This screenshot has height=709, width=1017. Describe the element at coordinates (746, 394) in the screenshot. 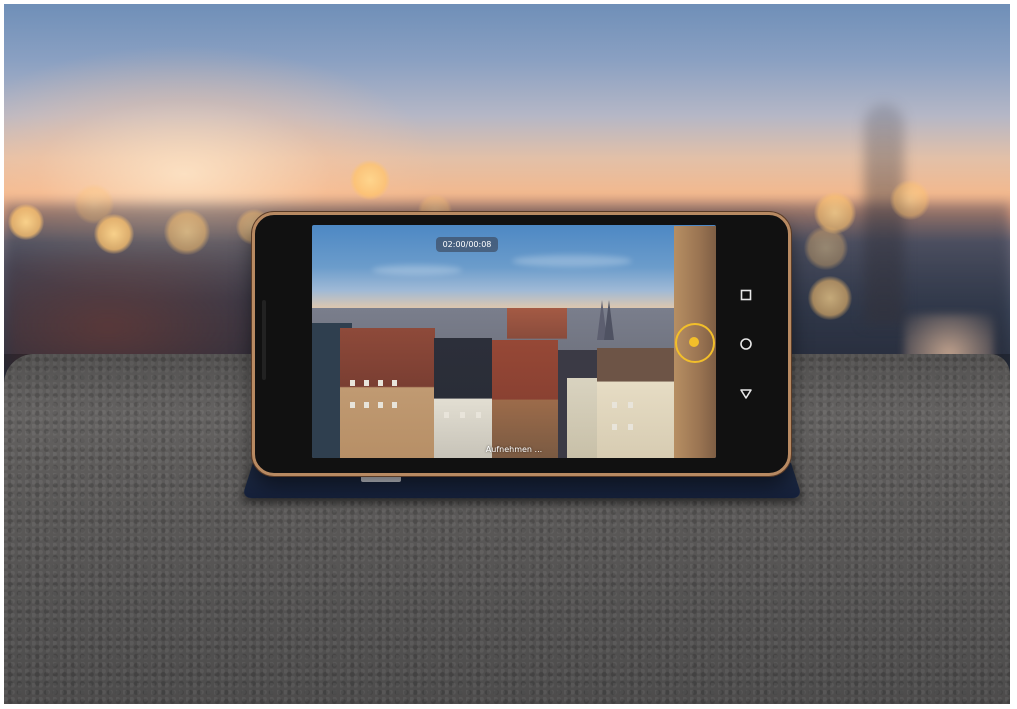

I see `back-triangle-icon` at that location.